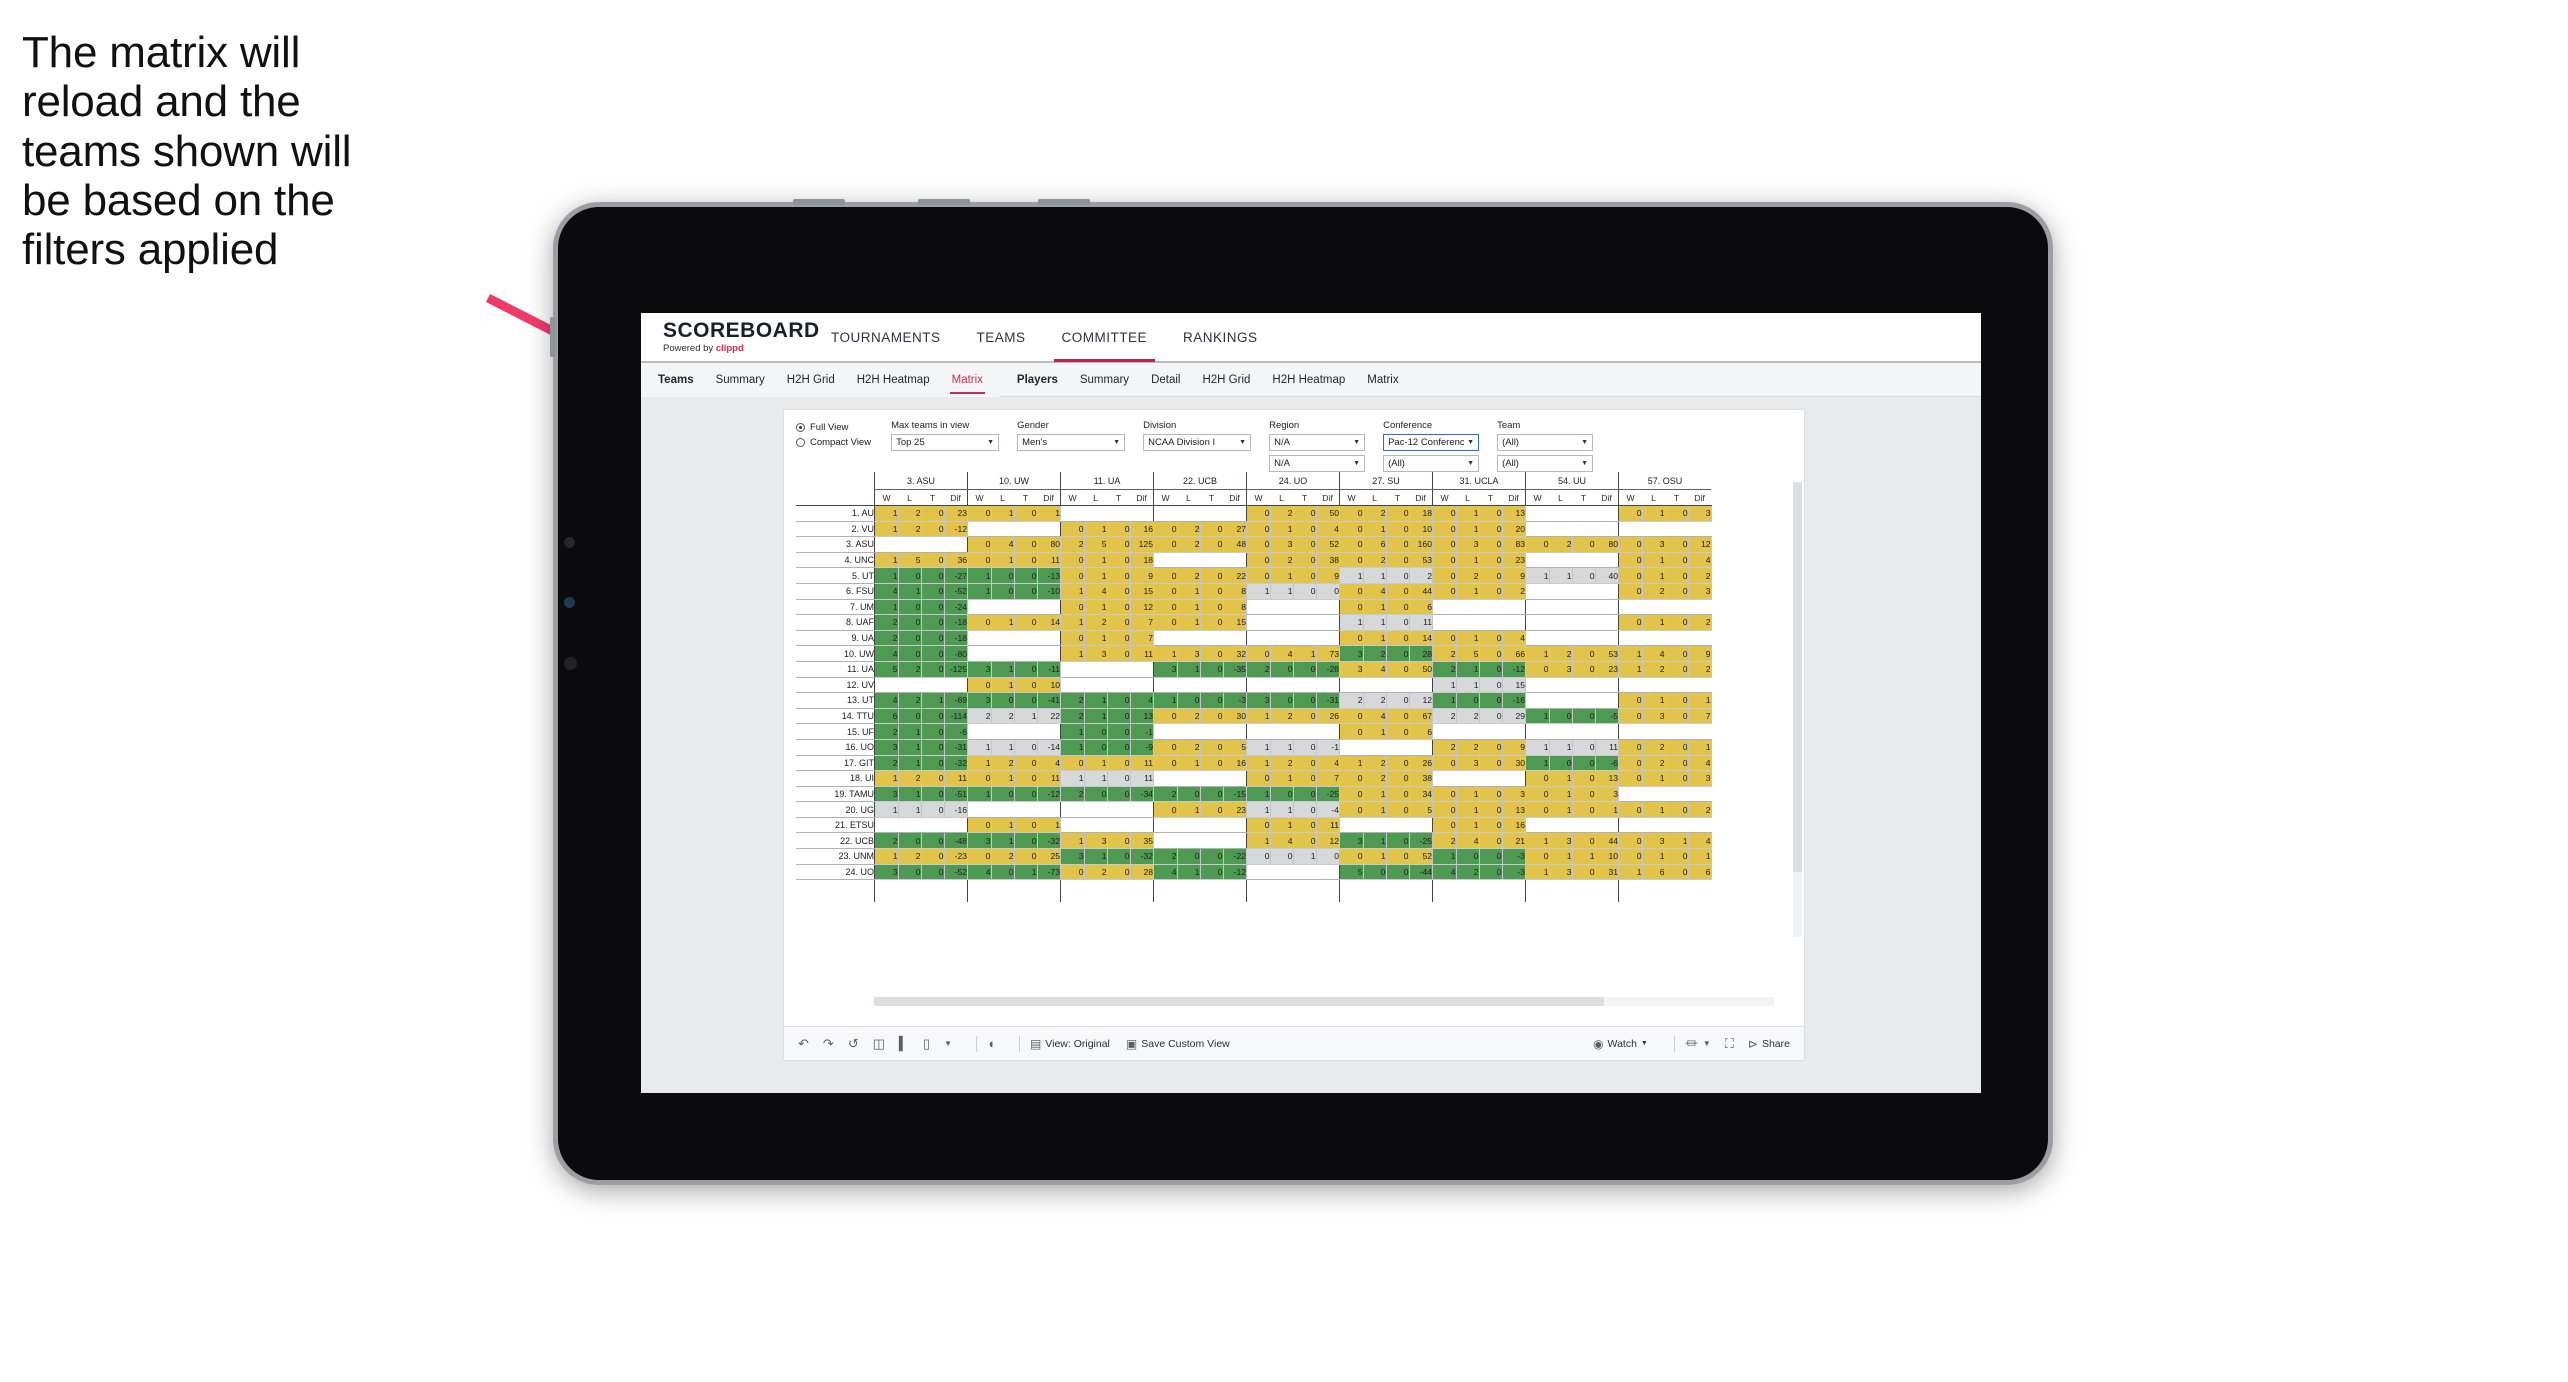 This screenshot has height=1382, width=2568. What do you see at coordinates (1328, 794) in the screenshot?
I see `matrix-cell: -25` at bounding box center [1328, 794].